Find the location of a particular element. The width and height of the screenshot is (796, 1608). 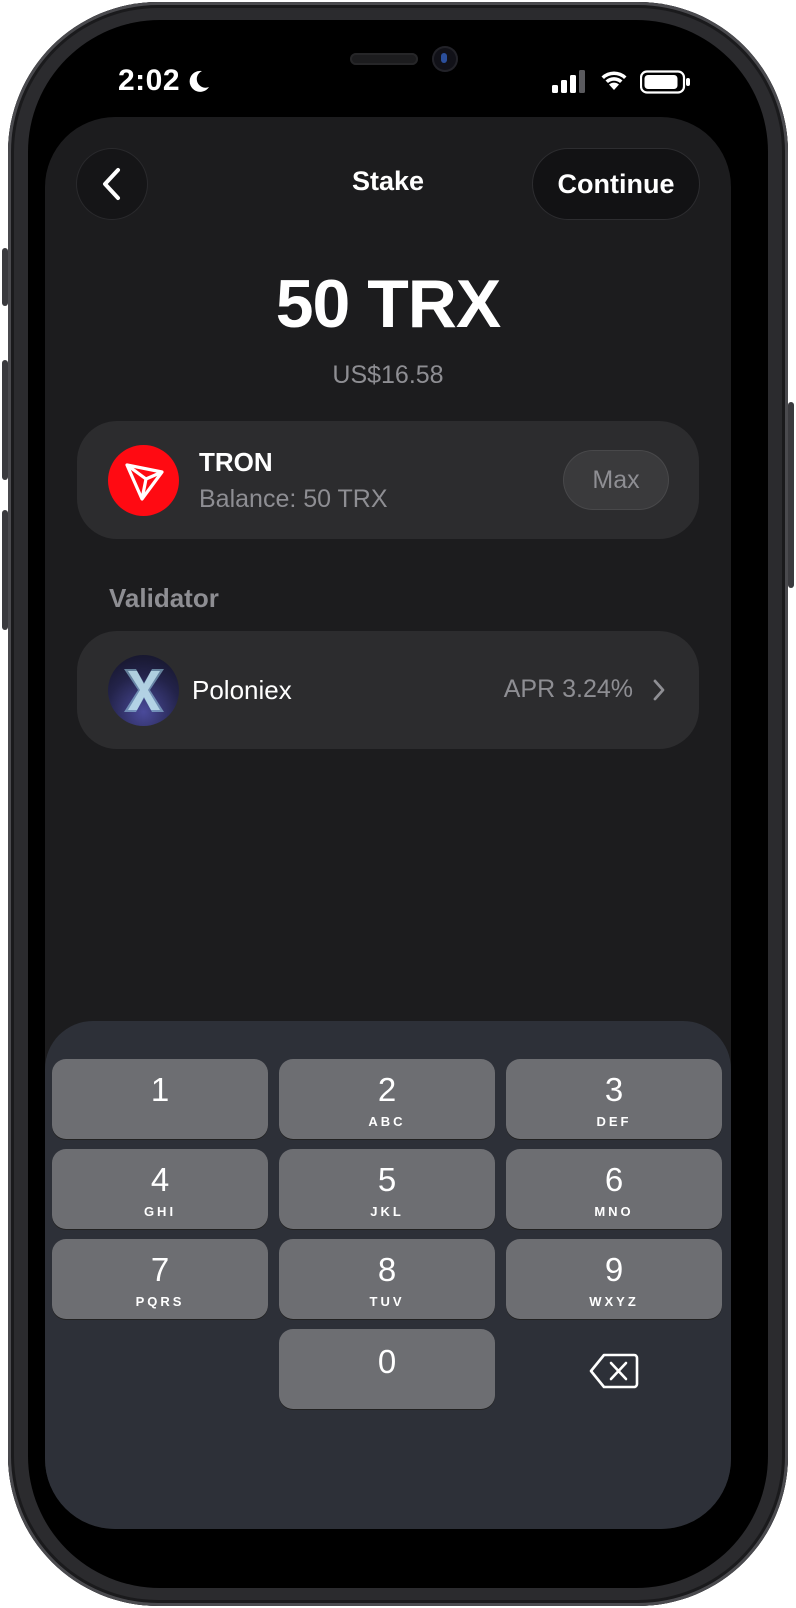

key-letters: DEF is located at coordinates (614, 1121).